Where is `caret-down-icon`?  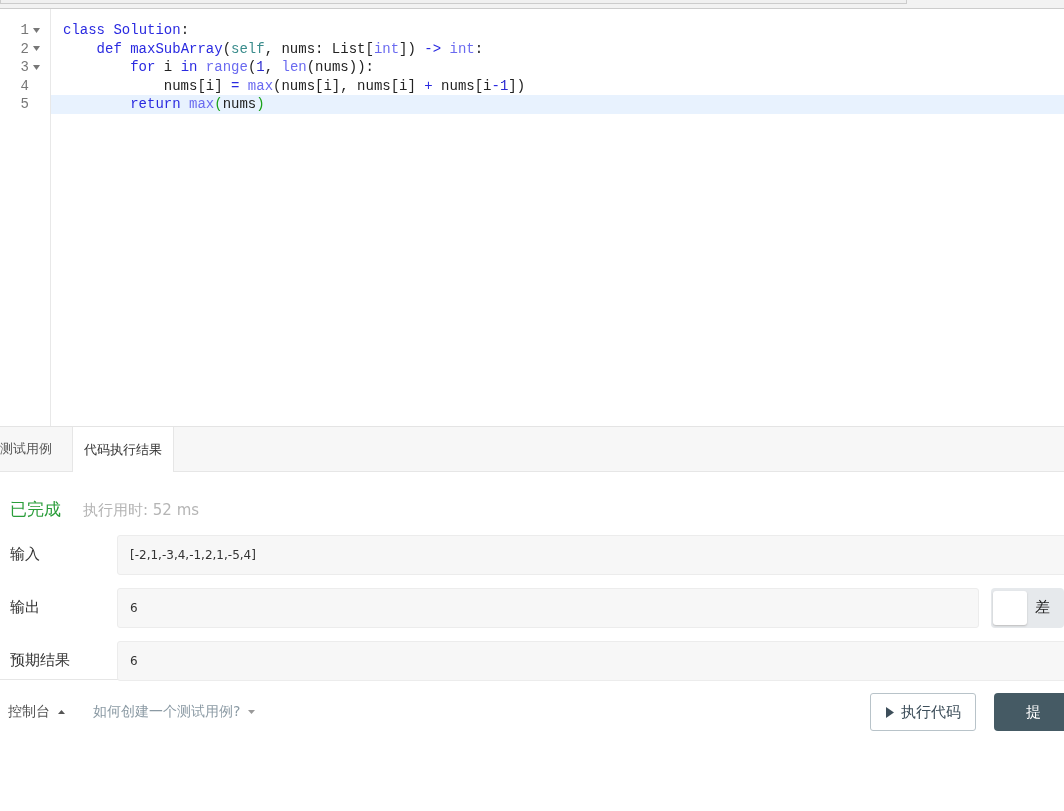 caret-down-icon is located at coordinates (252, 712).